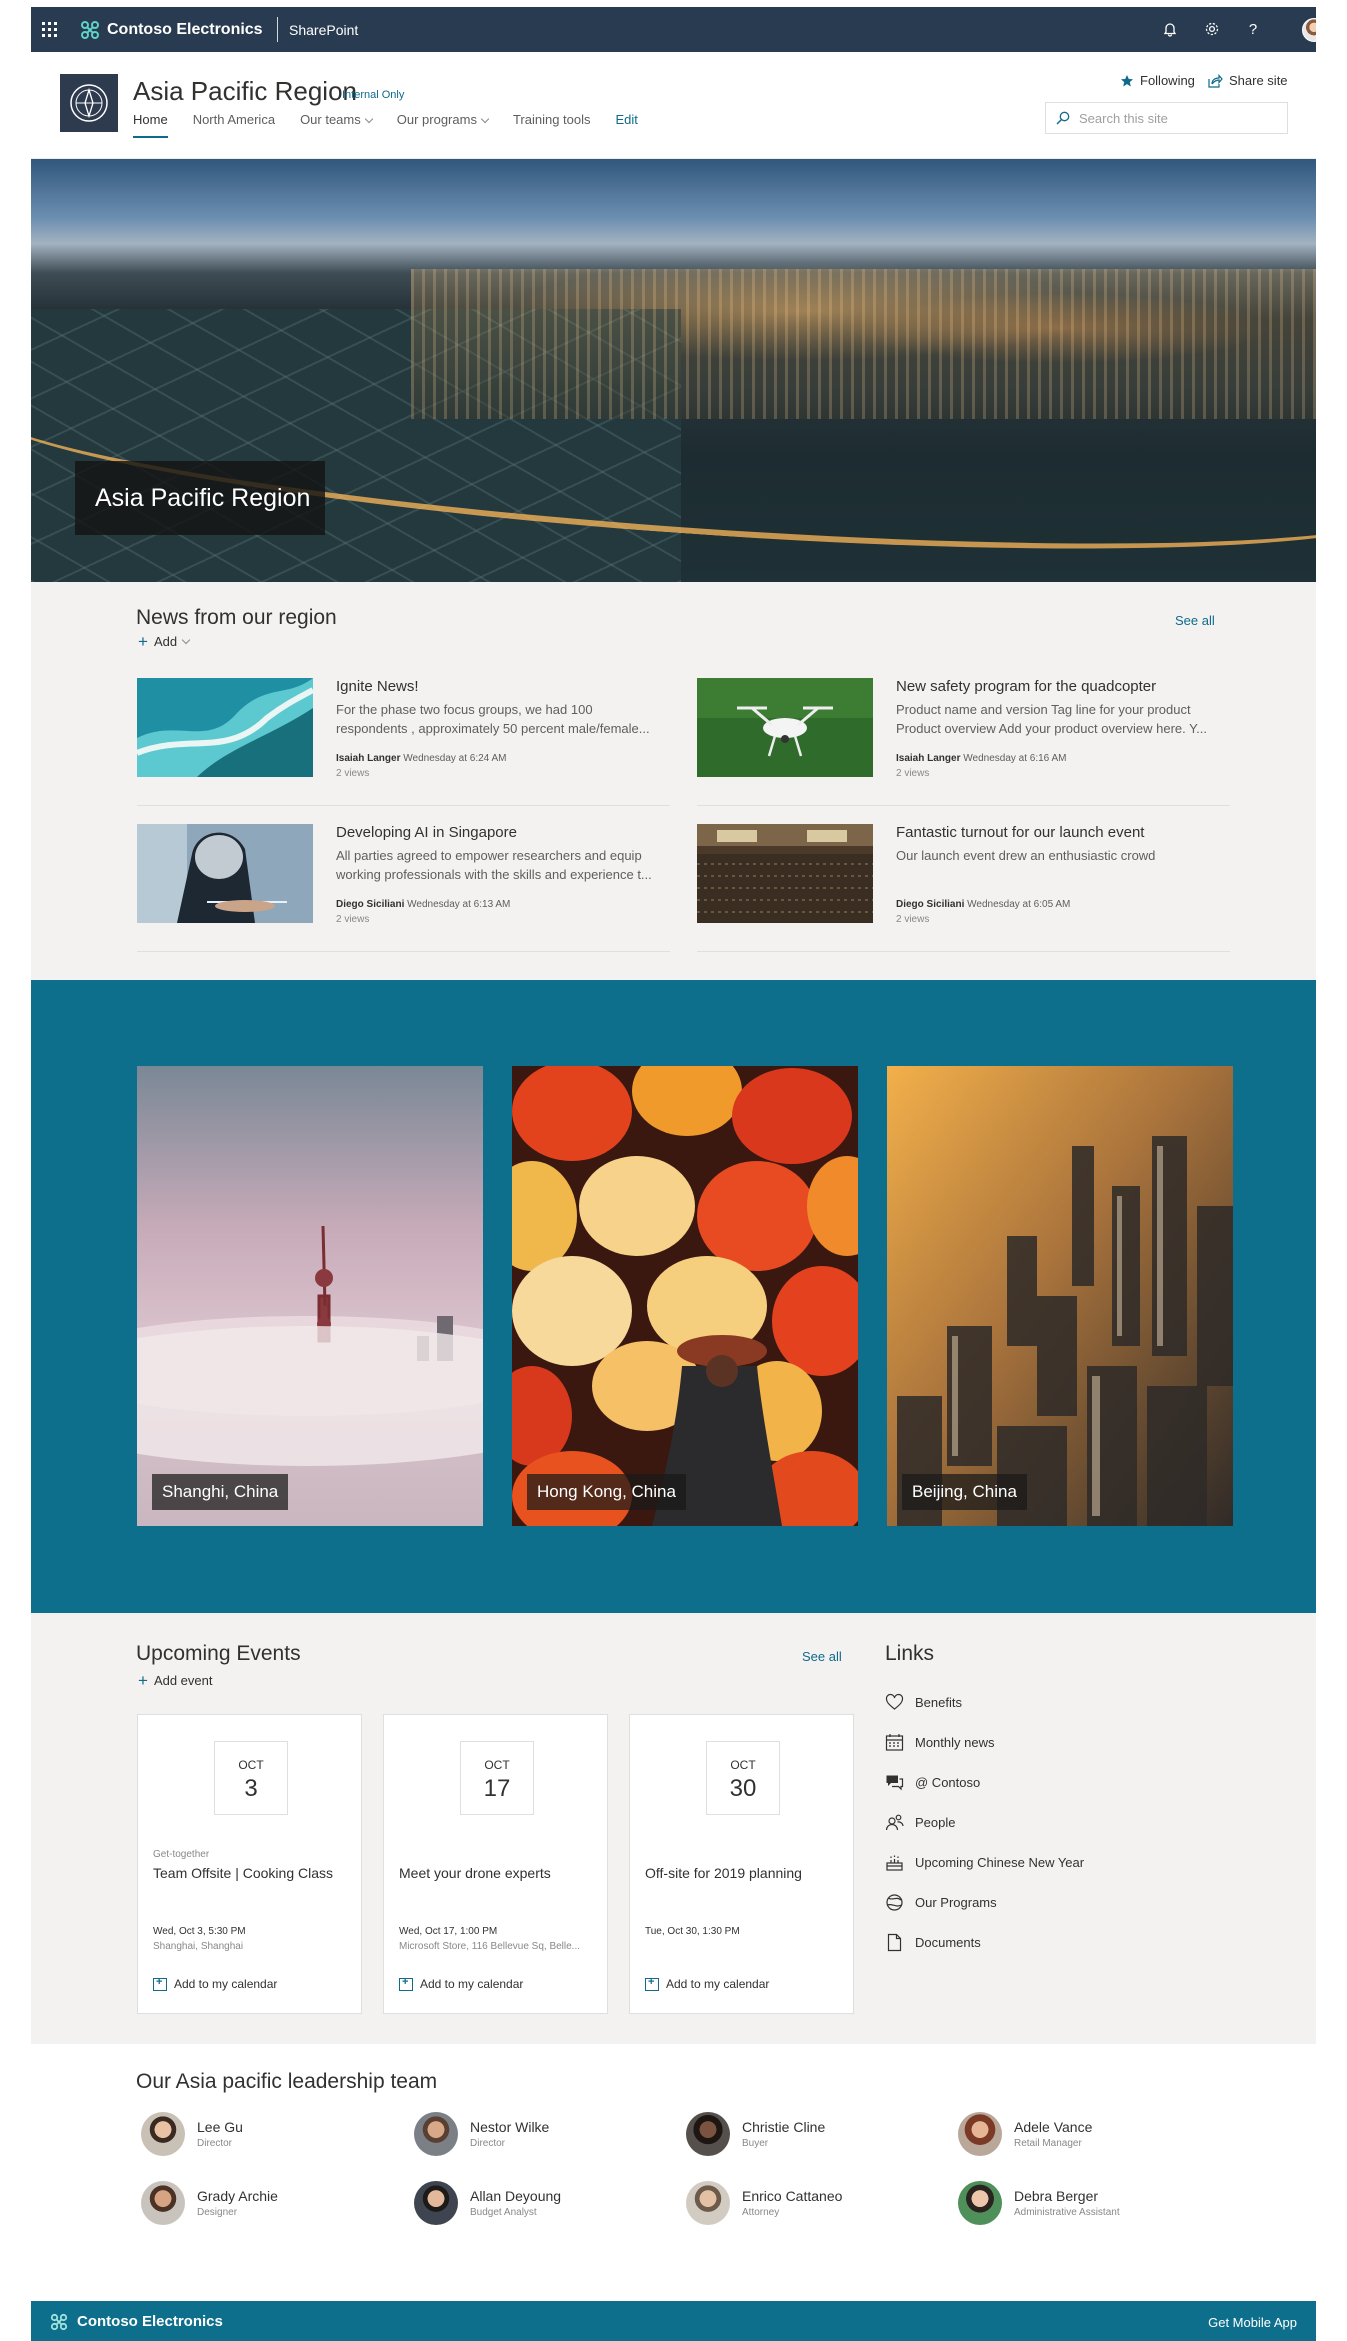 The image size is (1347, 2341). I want to click on person-card: Adele Vance Retail Manager, so click(1025, 2134).